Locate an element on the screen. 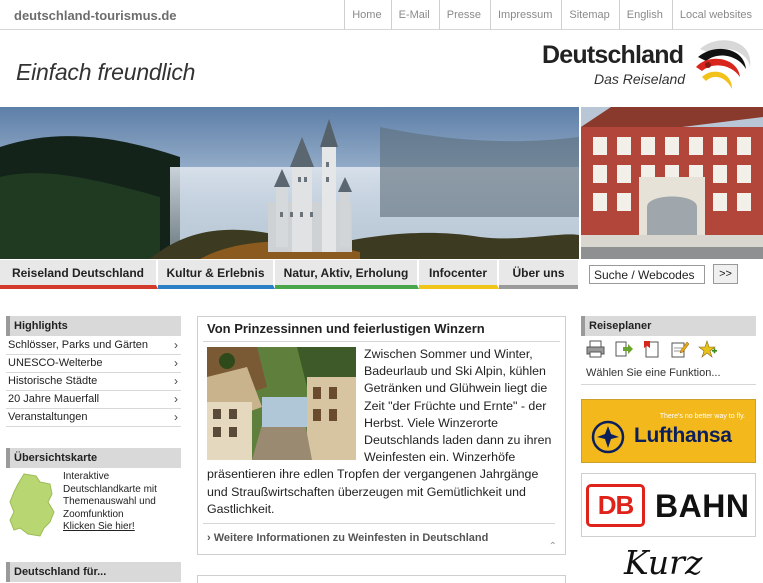 Image resolution: width=763 pixels, height=583 pixels. swoosh-logo-icon is located at coordinates (723, 64).